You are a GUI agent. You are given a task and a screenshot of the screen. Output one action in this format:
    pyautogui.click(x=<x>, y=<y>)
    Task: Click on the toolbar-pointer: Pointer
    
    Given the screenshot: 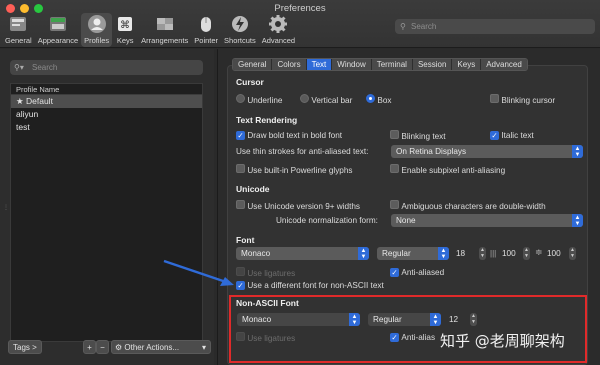 What is the action you would take?
    pyautogui.click(x=206, y=30)
    